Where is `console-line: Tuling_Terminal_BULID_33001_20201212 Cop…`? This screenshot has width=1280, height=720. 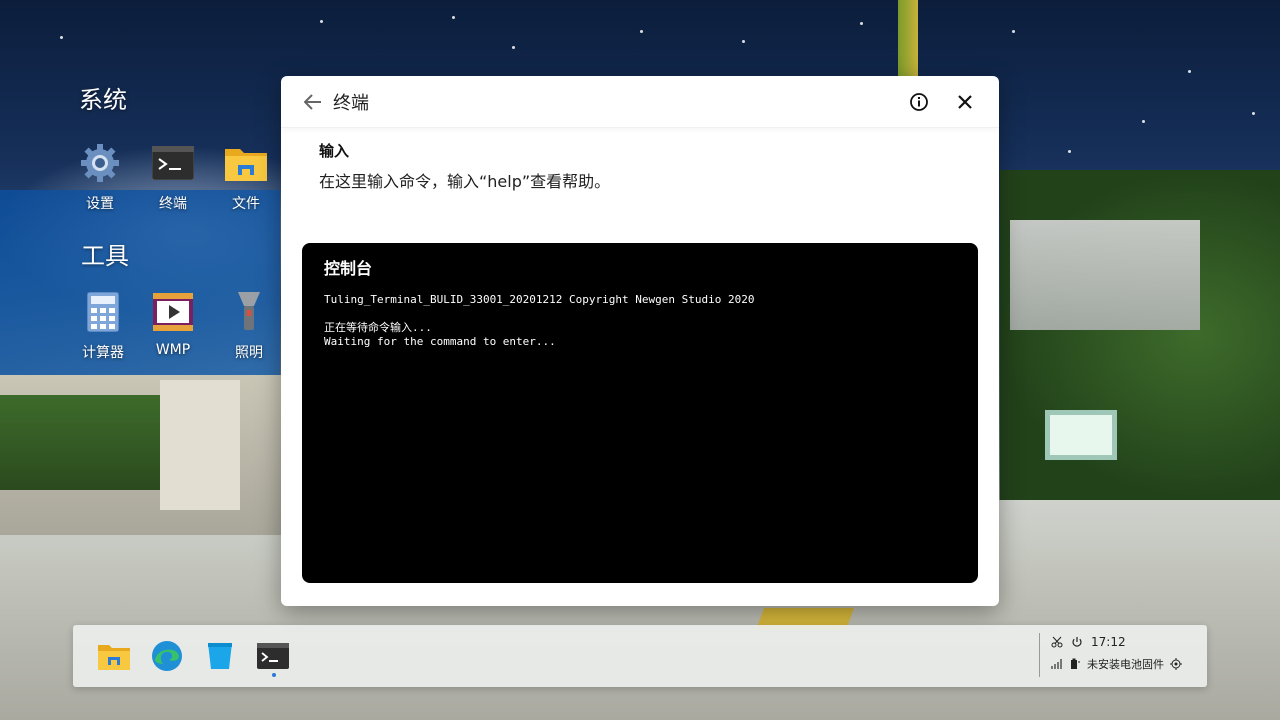
console-line: Tuling_Terminal_BULID_33001_20201212 Cop… is located at coordinates (539, 299).